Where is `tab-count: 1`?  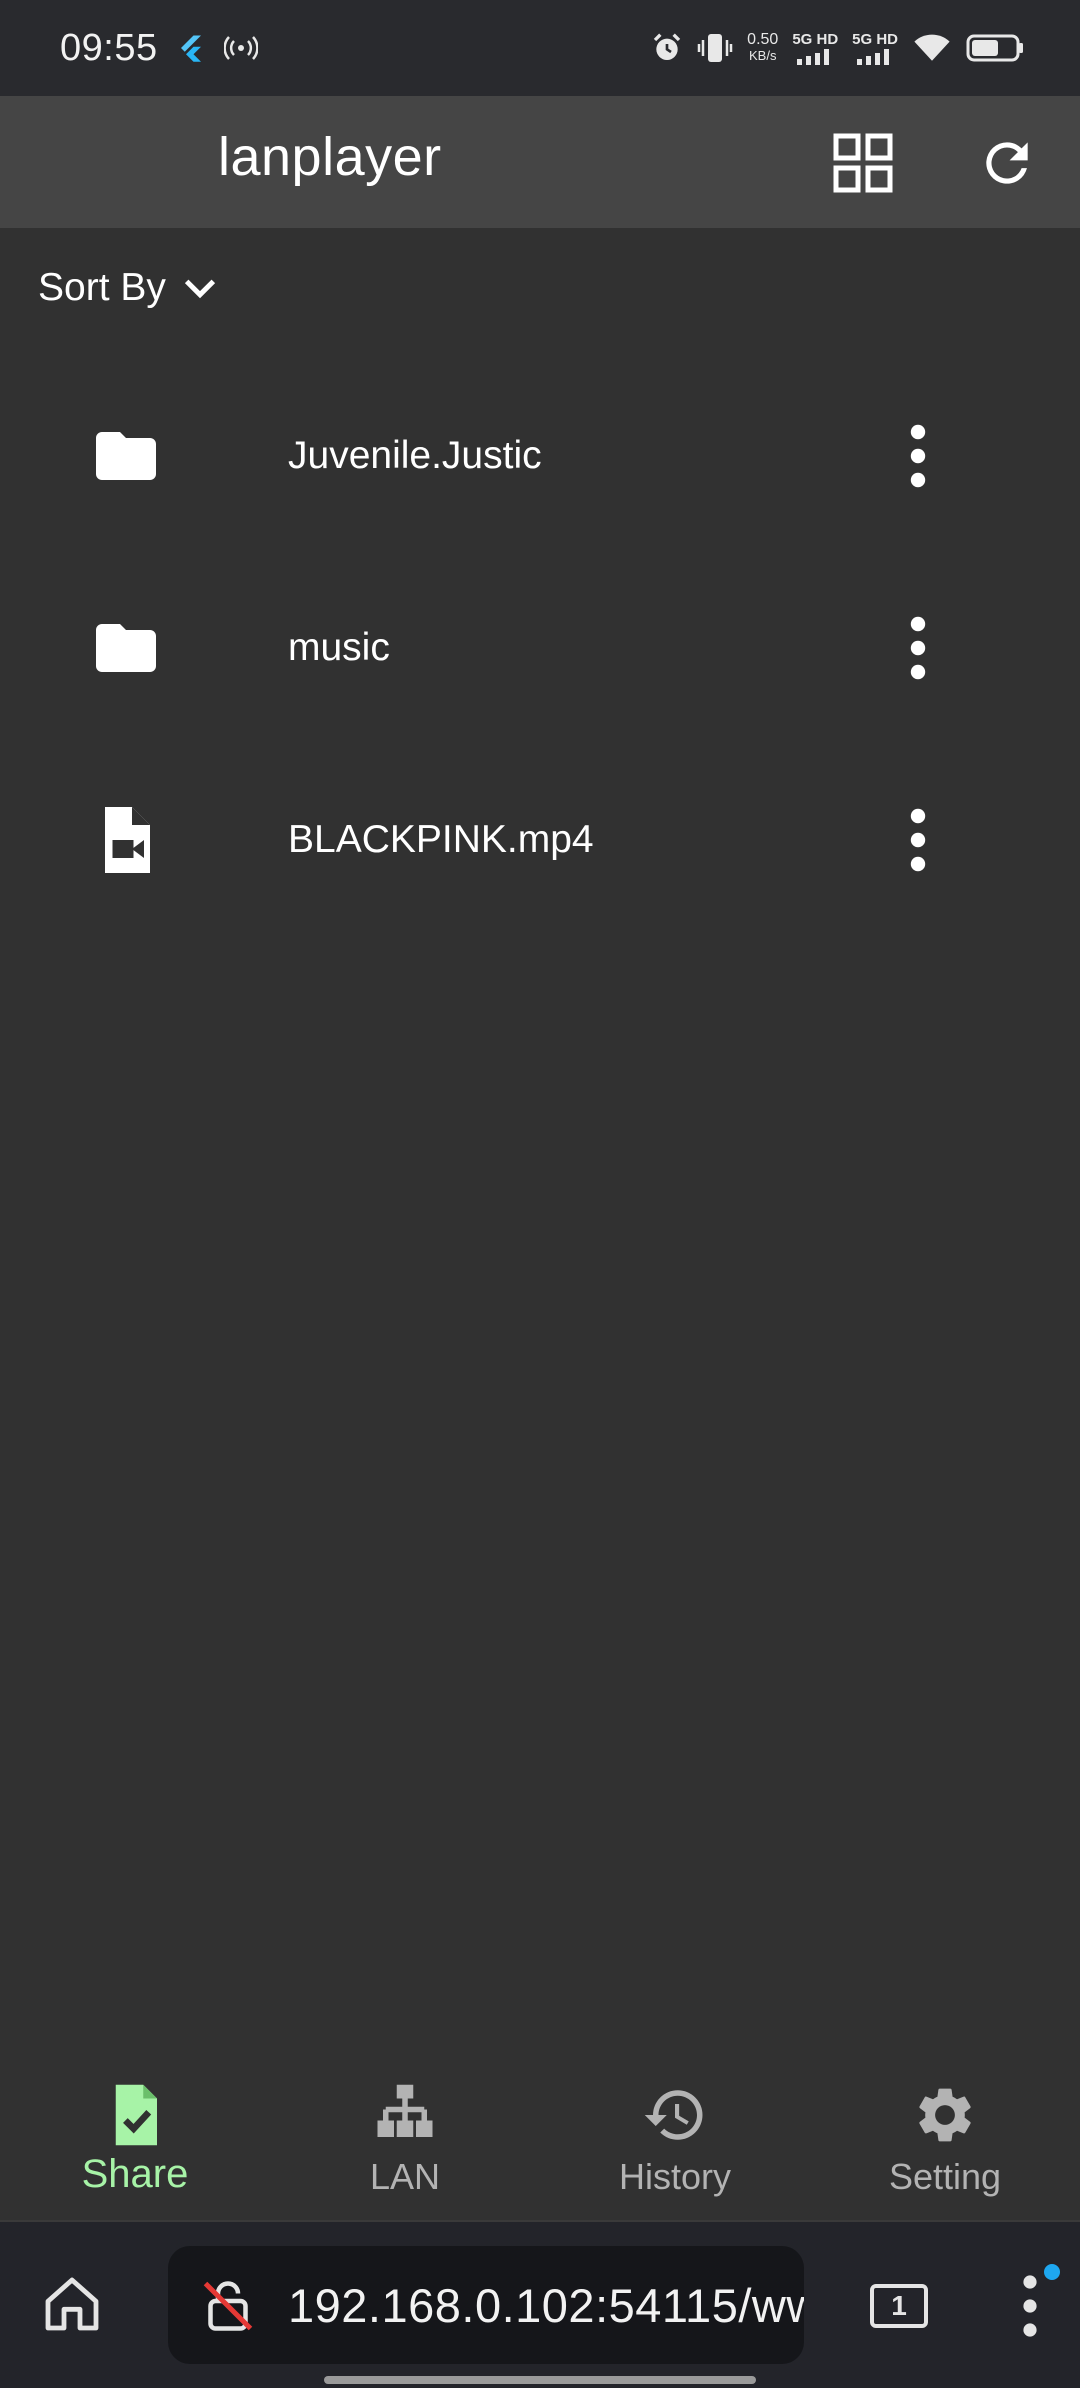 tab-count: 1 is located at coordinates (899, 2305).